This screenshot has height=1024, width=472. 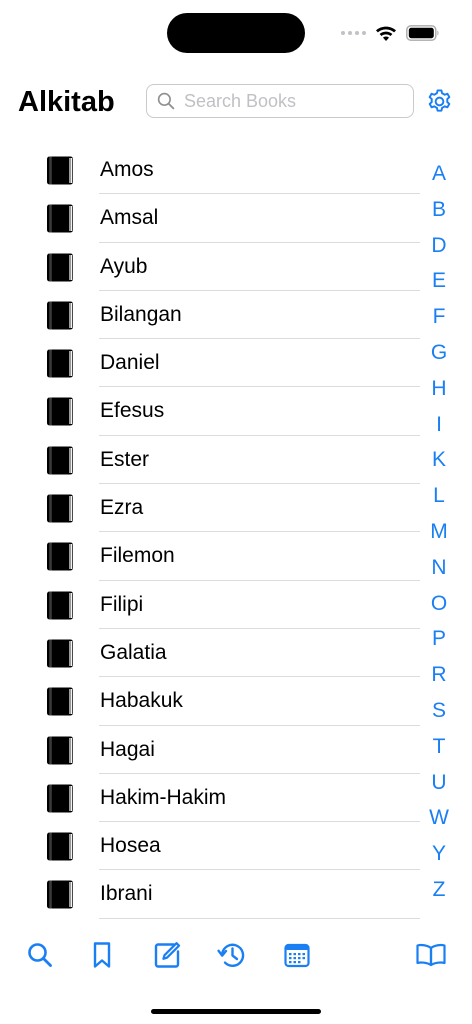 What do you see at coordinates (294, 101) in the screenshot?
I see `search-input` at bounding box center [294, 101].